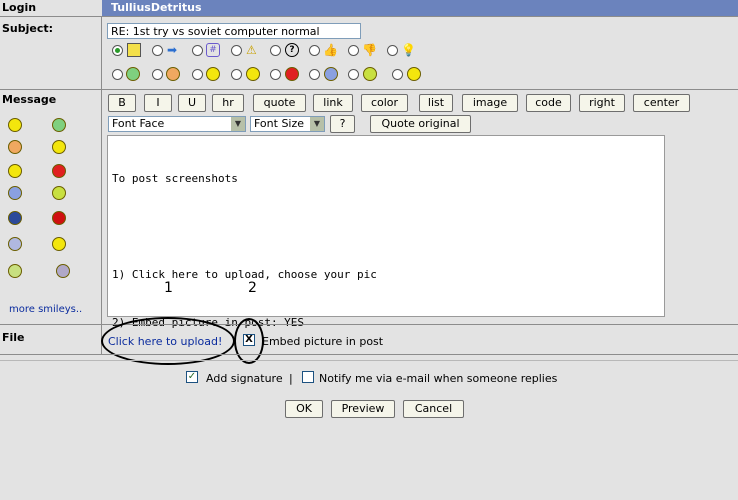  I want to click on font-face-value: Font Face, so click(138, 123).